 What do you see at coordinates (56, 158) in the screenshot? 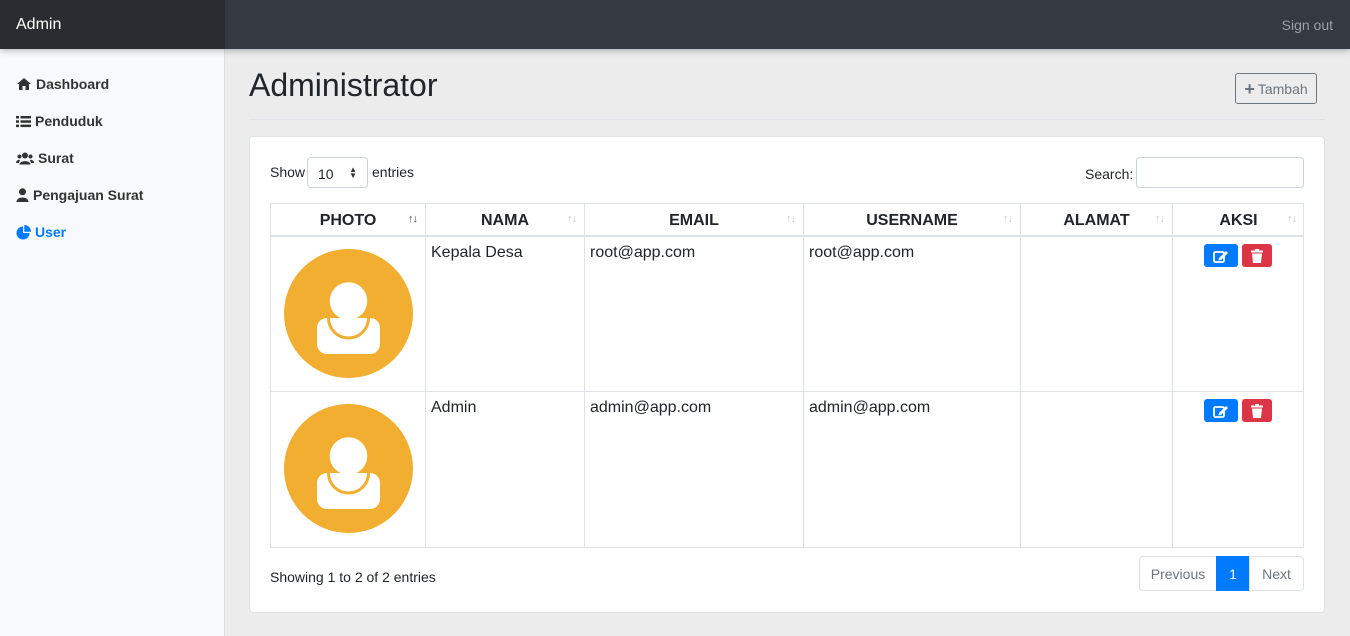
I see `sidebar-item-label: Surat` at bounding box center [56, 158].